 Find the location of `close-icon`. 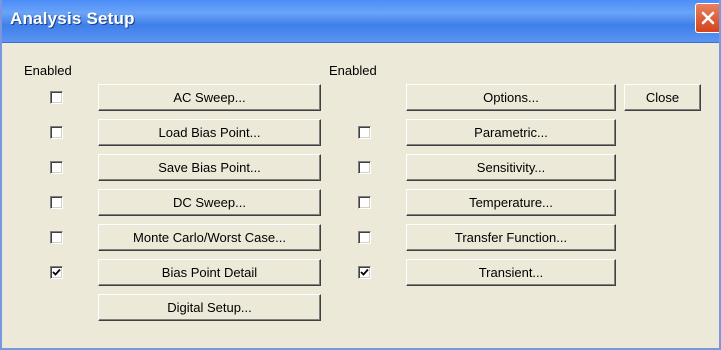

close-icon is located at coordinates (707, 18).